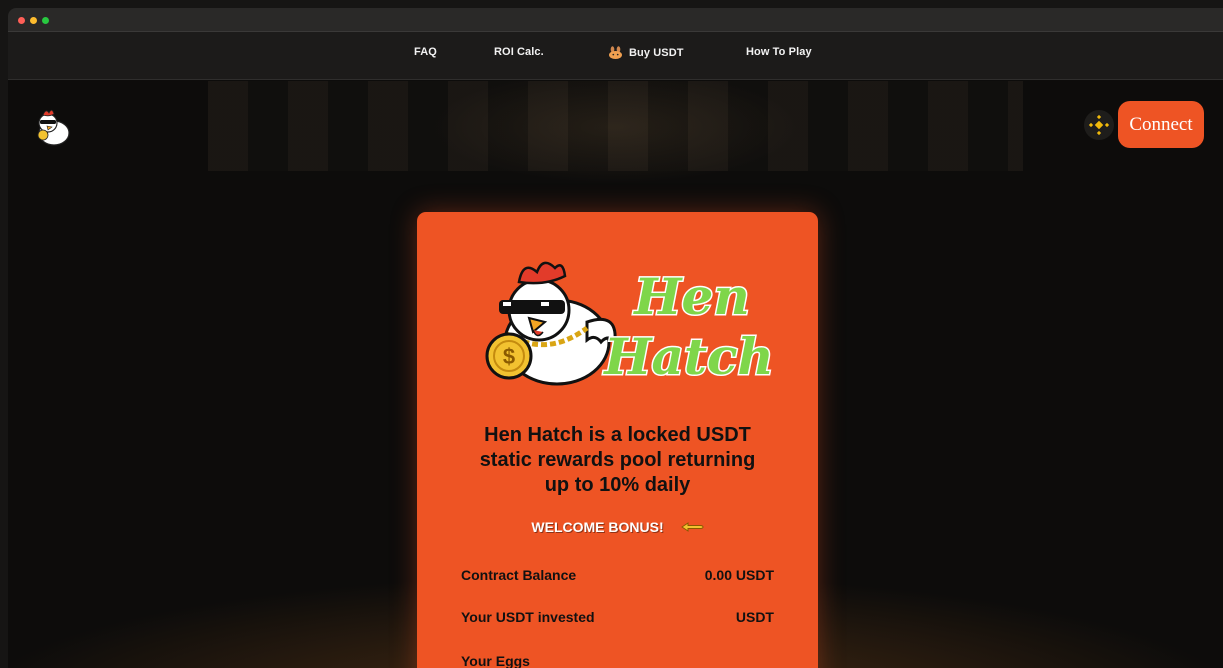 The width and height of the screenshot is (1223, 668). I want to click on nav-buy-usdt: Buy USDT, so click(646, 52).